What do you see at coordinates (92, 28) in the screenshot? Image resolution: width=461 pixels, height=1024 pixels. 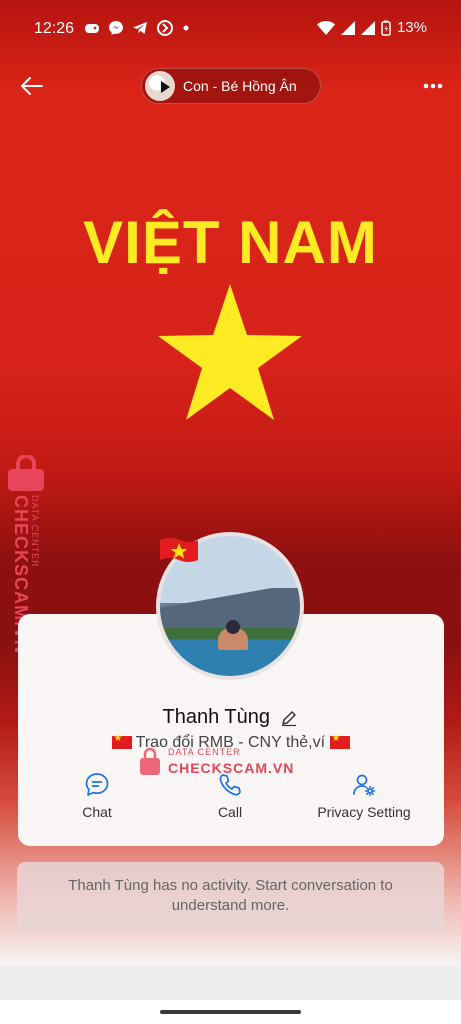 I see `game-controller-icon` at bounding box center [92, 28].